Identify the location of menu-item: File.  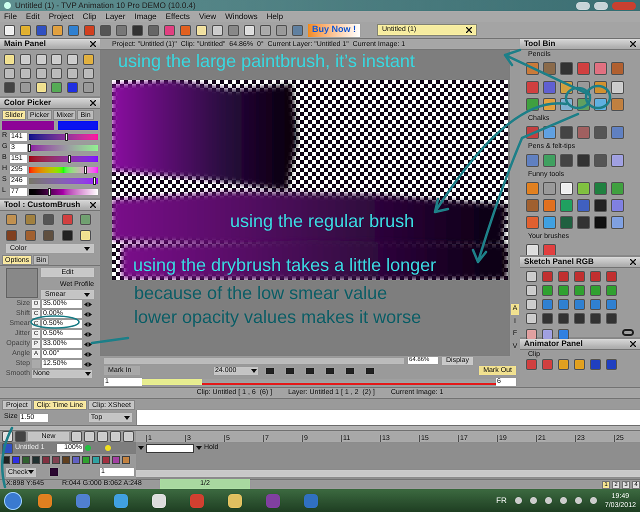
(10, 16).